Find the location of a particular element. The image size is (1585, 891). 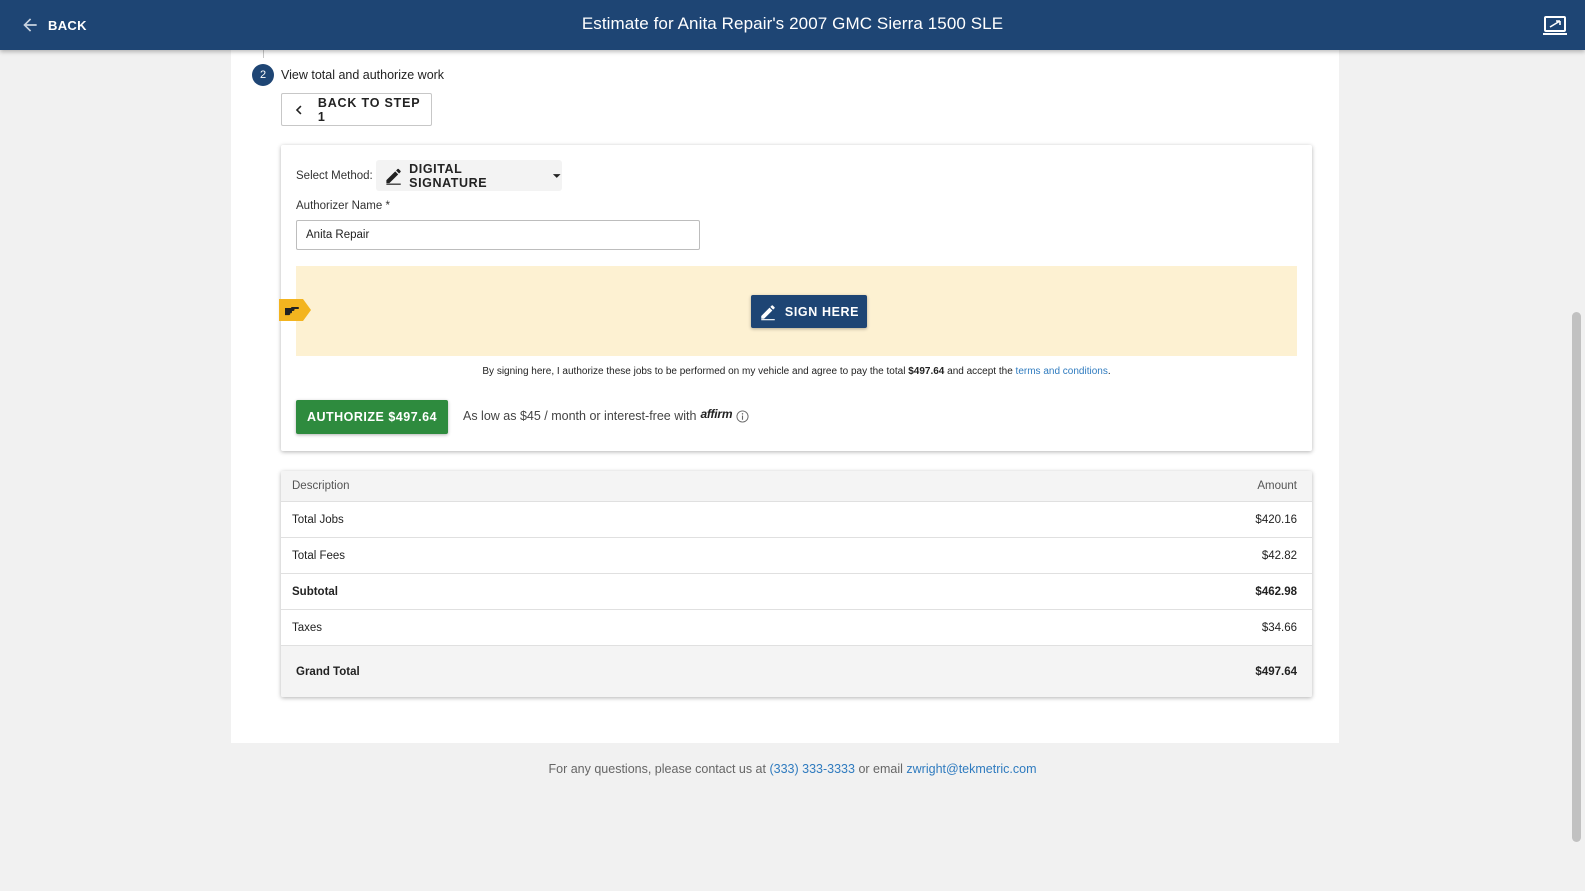

back-to-step-1-button: BACK TO STEP 1 is located at coordinates (356, 109).